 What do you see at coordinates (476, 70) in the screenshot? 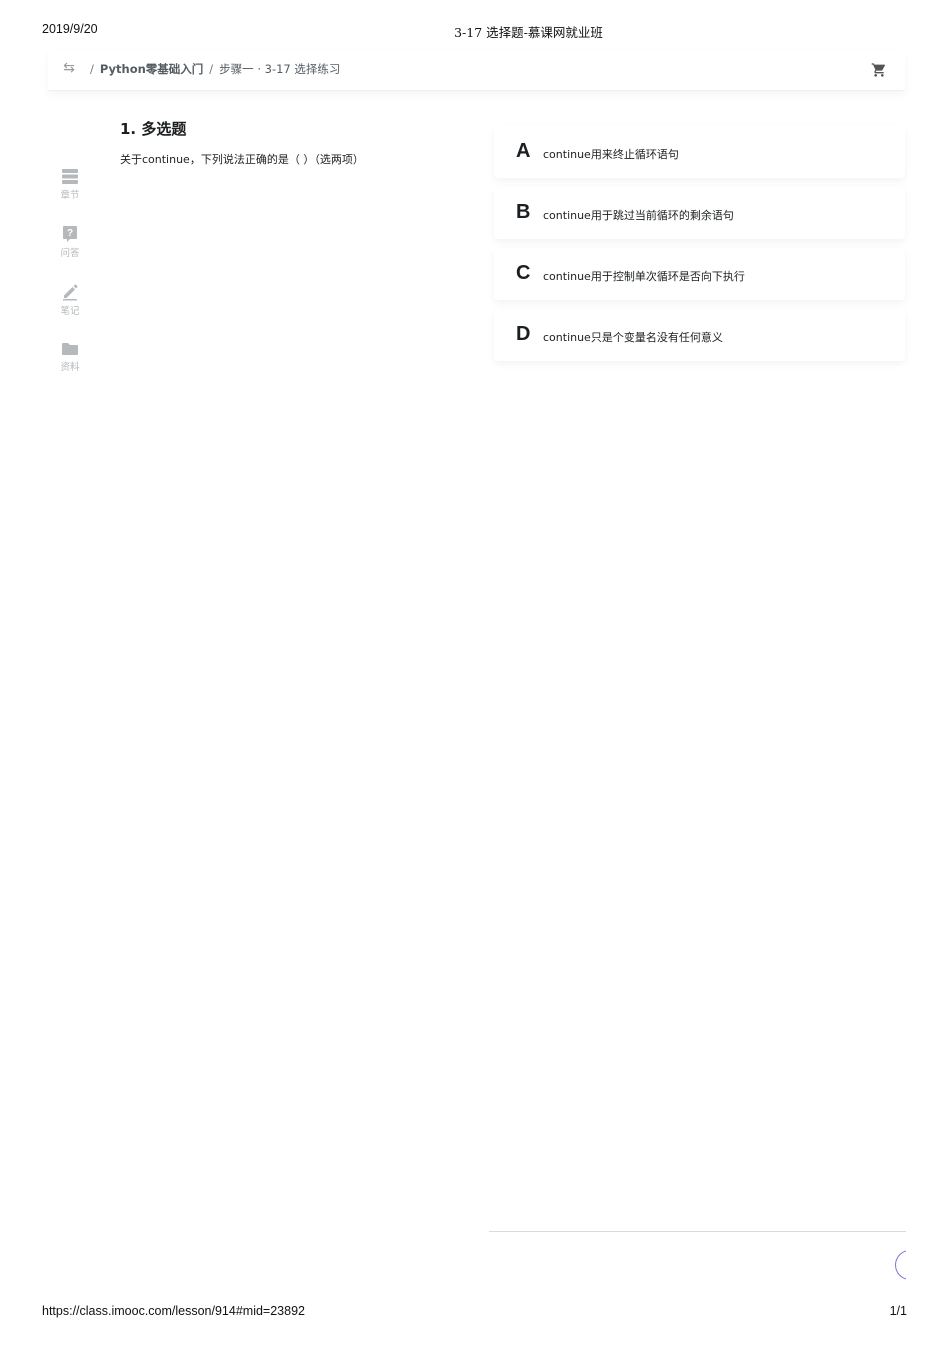
I see `lesson-topbar: ⇆ / Python零基础入门 / 步骤一 · 3-17 选择练习` at bounding box center [476, 70].